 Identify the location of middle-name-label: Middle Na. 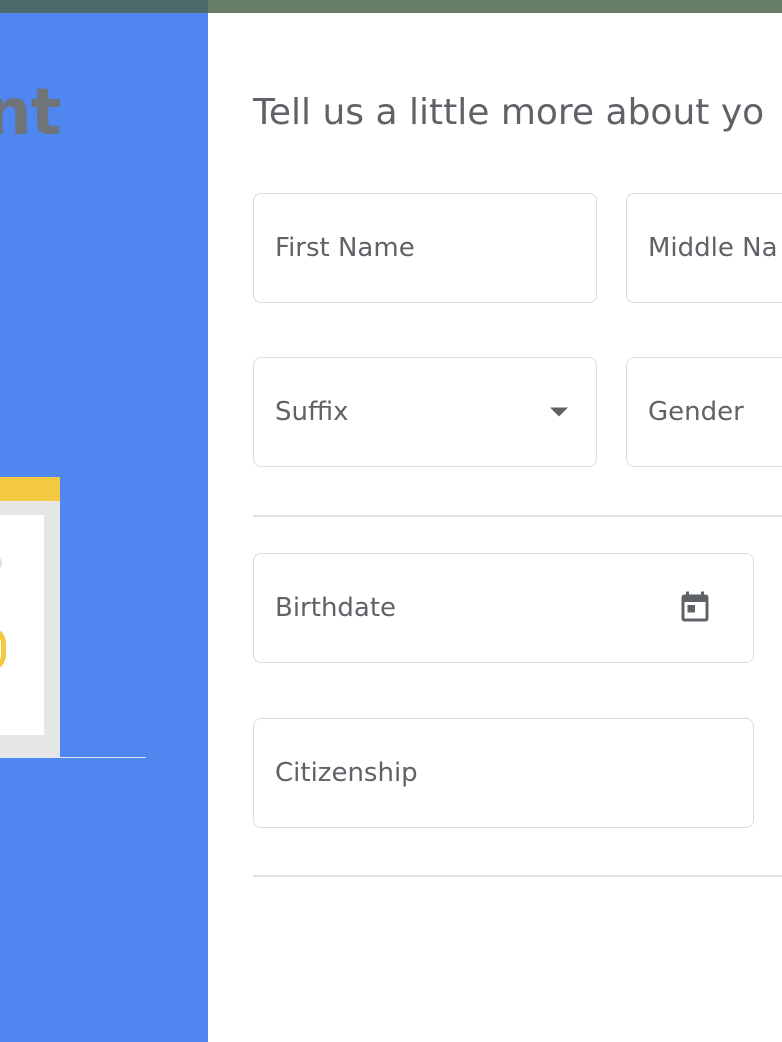
(713, 248).